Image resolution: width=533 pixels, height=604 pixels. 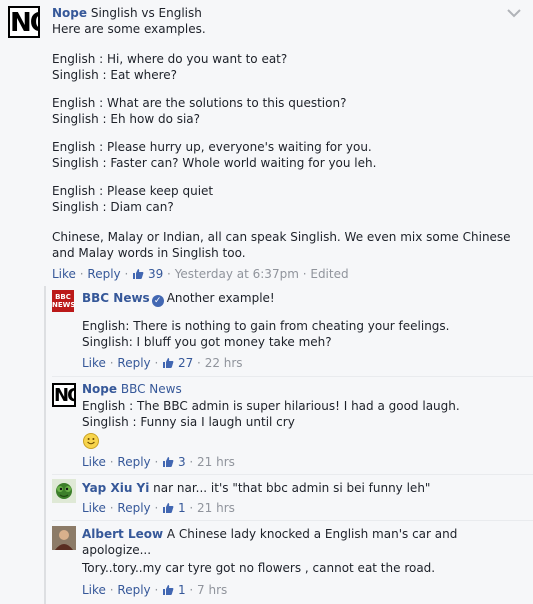 What do you see at coordinates (220, 298) in the screenshot?
I see `reply-text-line: Another example!` at bounding box center [220, 298].